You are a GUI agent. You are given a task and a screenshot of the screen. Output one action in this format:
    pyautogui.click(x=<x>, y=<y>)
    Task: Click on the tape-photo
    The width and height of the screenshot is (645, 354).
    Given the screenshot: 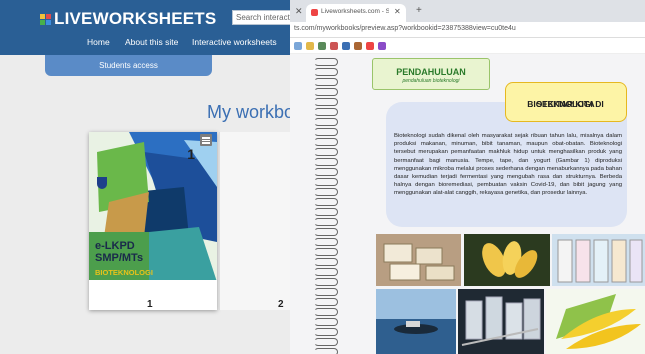 What is the action you would take?
    pyautogui.click(x=507, y=260)
    